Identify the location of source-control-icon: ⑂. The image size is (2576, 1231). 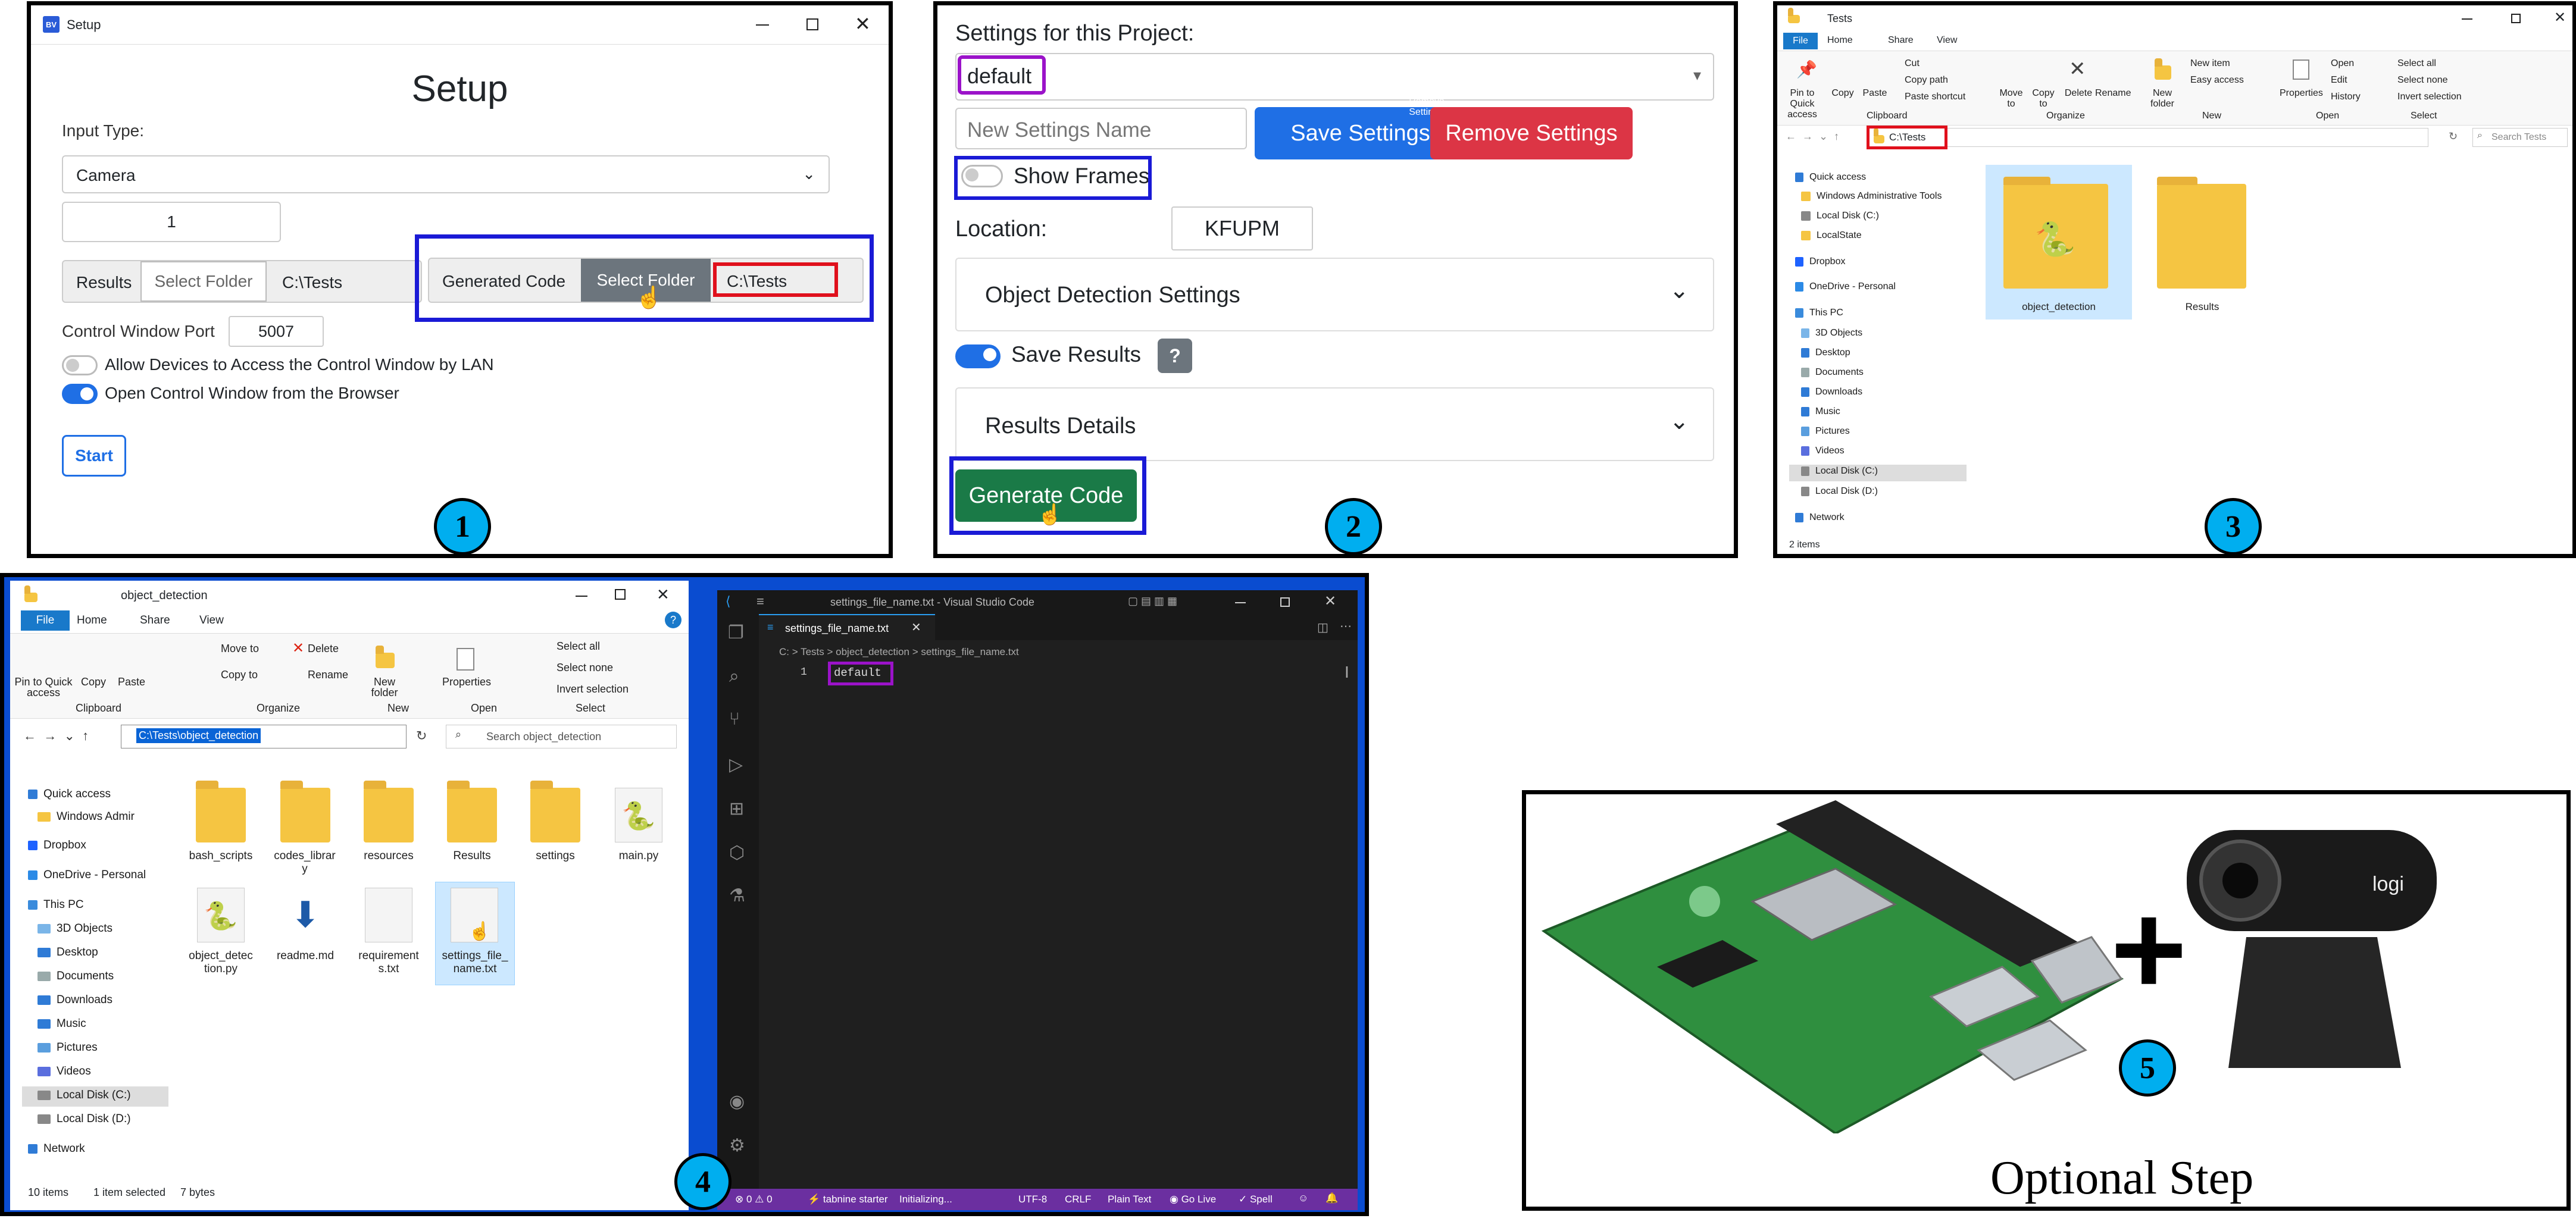
(734, 719).